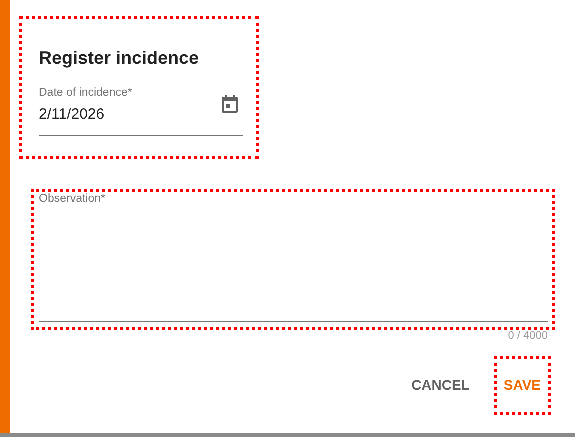  What do you see at coordinates (86, 93) in the screenshot?
I see `field-label: Date of incidence*` at bounding box center [86, 93].